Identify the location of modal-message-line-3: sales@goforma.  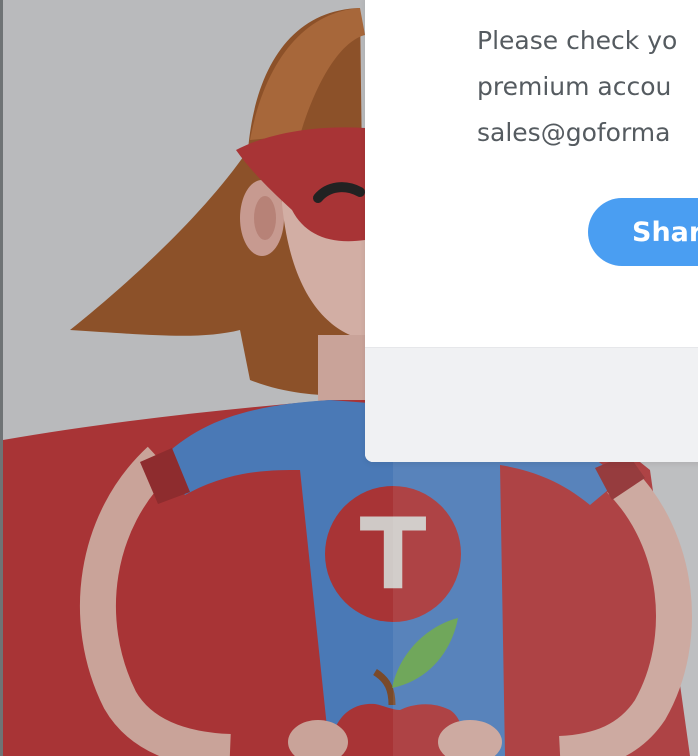
(574, 132).